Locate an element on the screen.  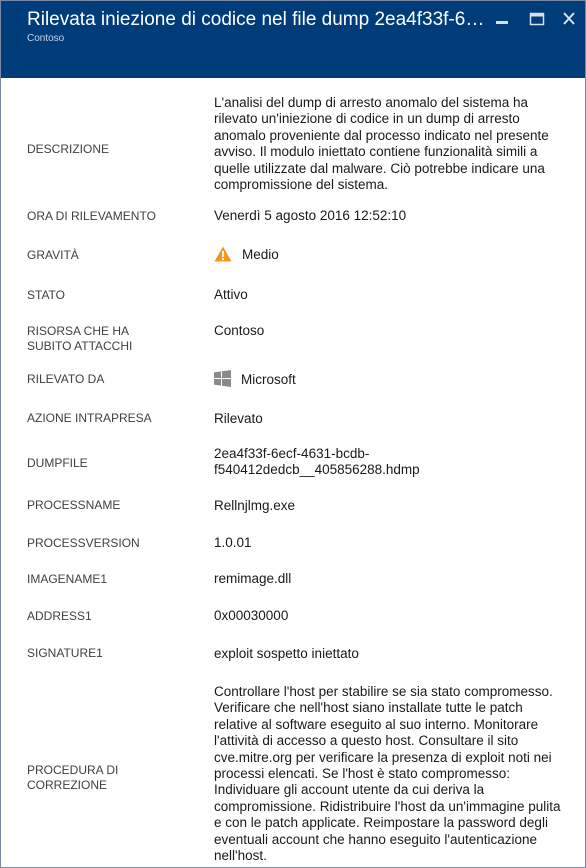
detail-row-gravita: GRAVITÀ Medio is located at coordinates (293, 266).